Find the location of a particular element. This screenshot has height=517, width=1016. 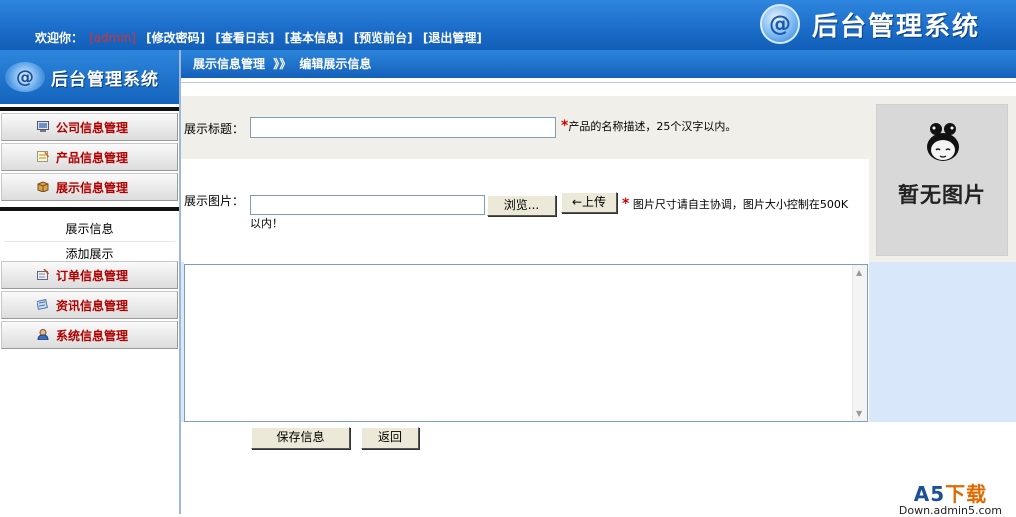

logout-link: [退出管理] is located at coordinates (452, 38).